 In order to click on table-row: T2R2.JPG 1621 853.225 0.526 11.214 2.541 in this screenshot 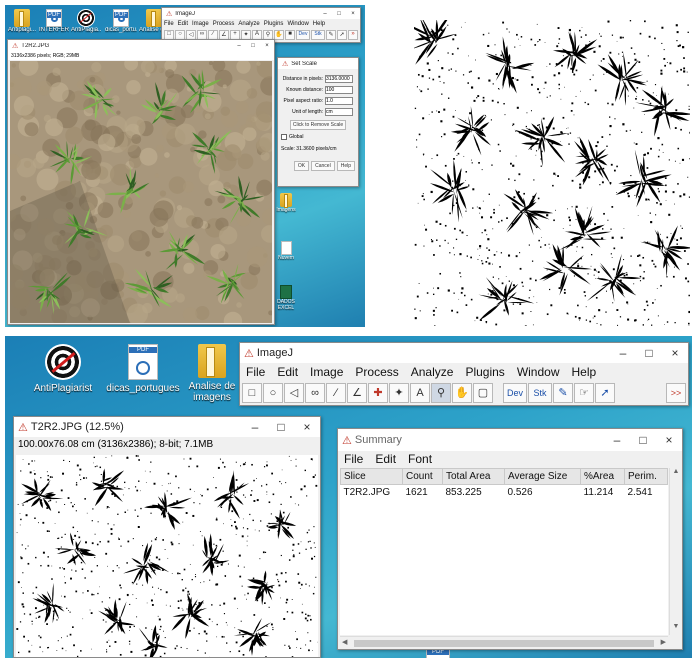, I will do `click(504, 493)`.